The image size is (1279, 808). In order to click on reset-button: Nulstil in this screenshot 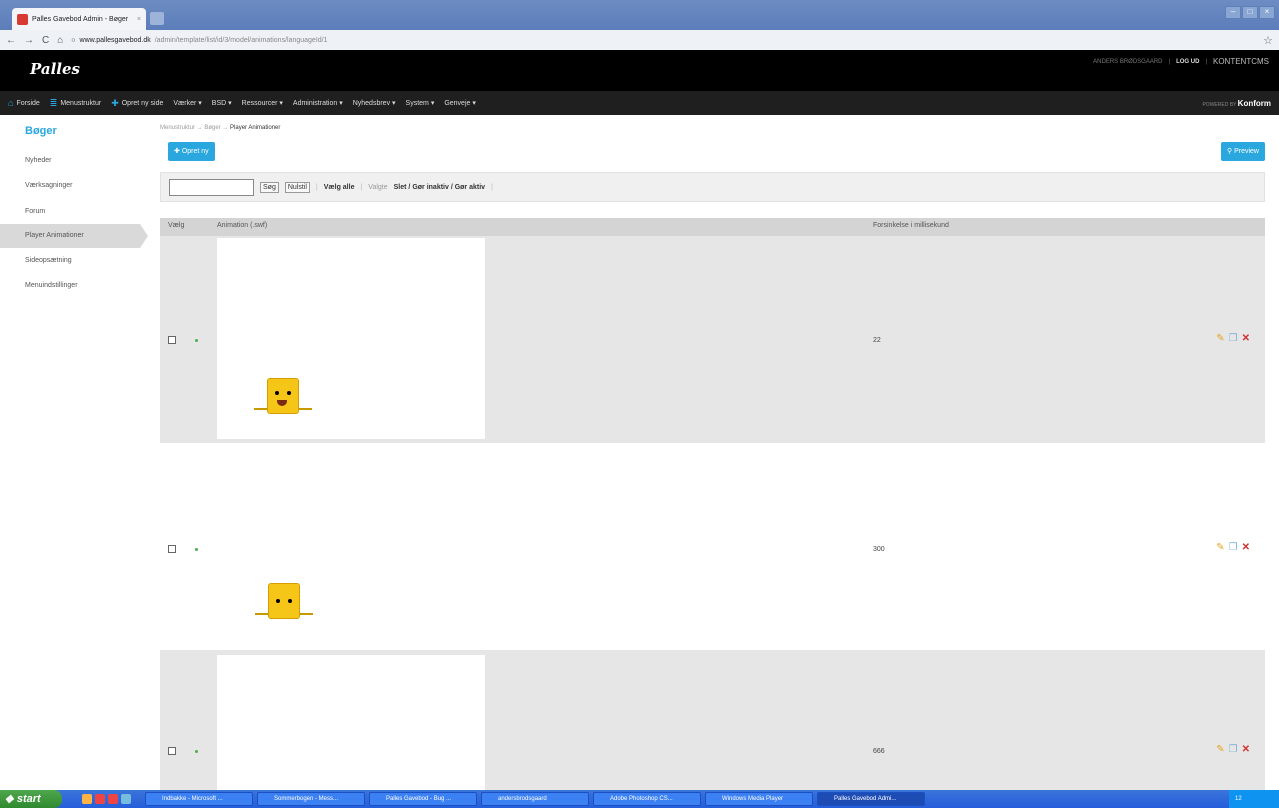, I will do `click(297, 187)`.